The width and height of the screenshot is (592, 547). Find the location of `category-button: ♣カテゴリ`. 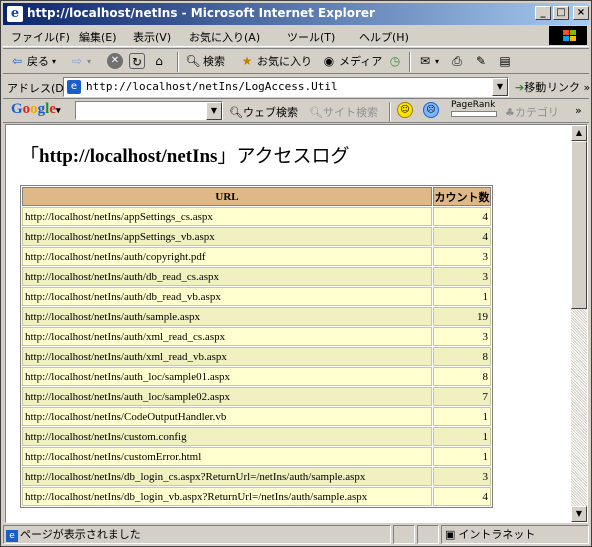

category-button: ♣カテゴリ is located at coordinates (532, 112).